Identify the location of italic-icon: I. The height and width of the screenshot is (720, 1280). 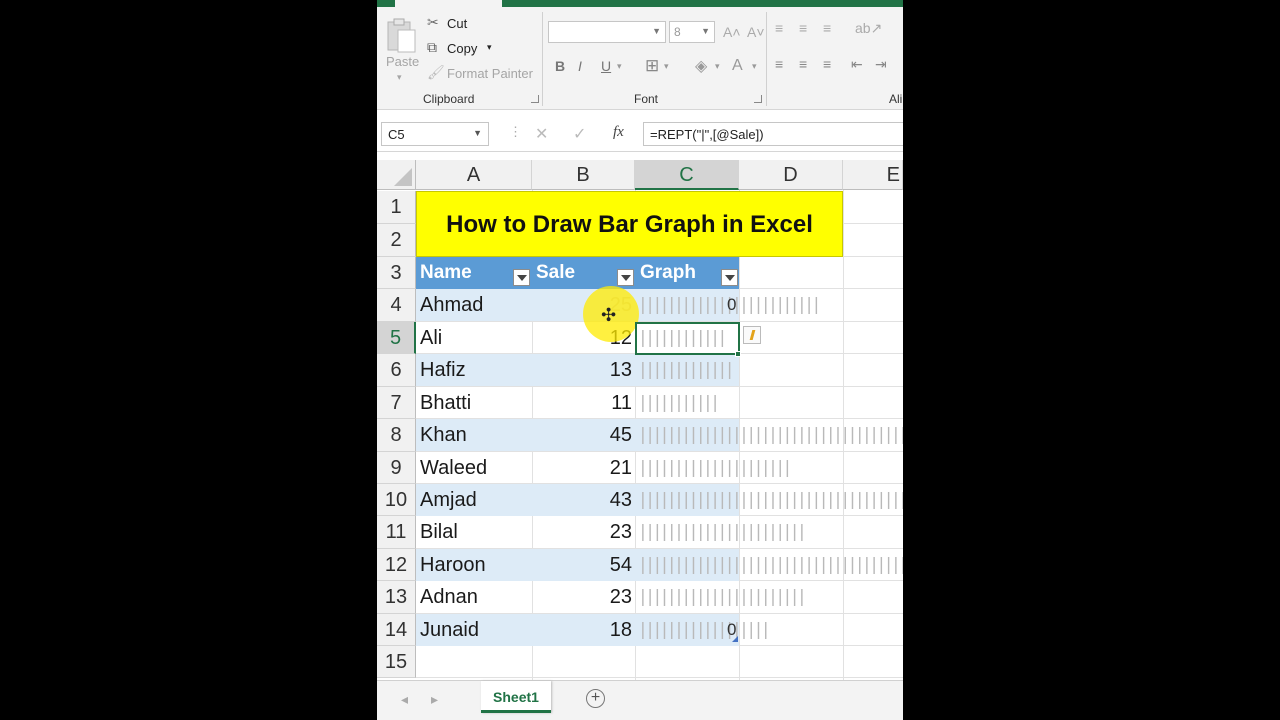
(580, 66).